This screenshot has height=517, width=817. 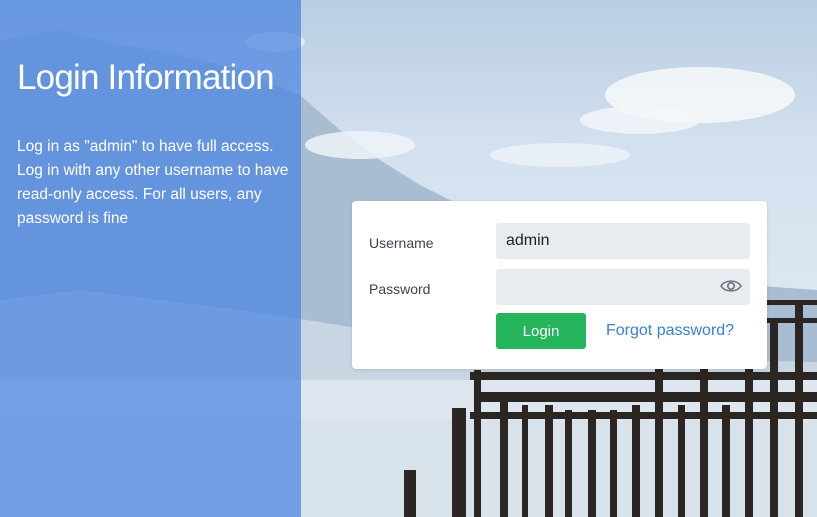 I want to click on eye-icon, so click(x=731, y=286).